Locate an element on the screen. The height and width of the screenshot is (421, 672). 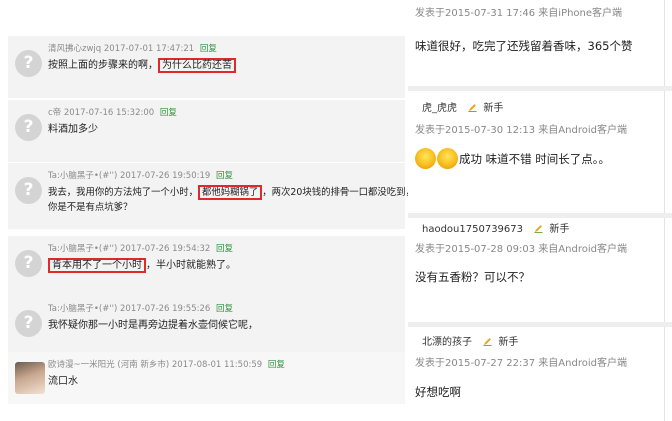
comment-text-part: 成功 味道不错 时间长了点。。 is located at coordinates (535, 159).